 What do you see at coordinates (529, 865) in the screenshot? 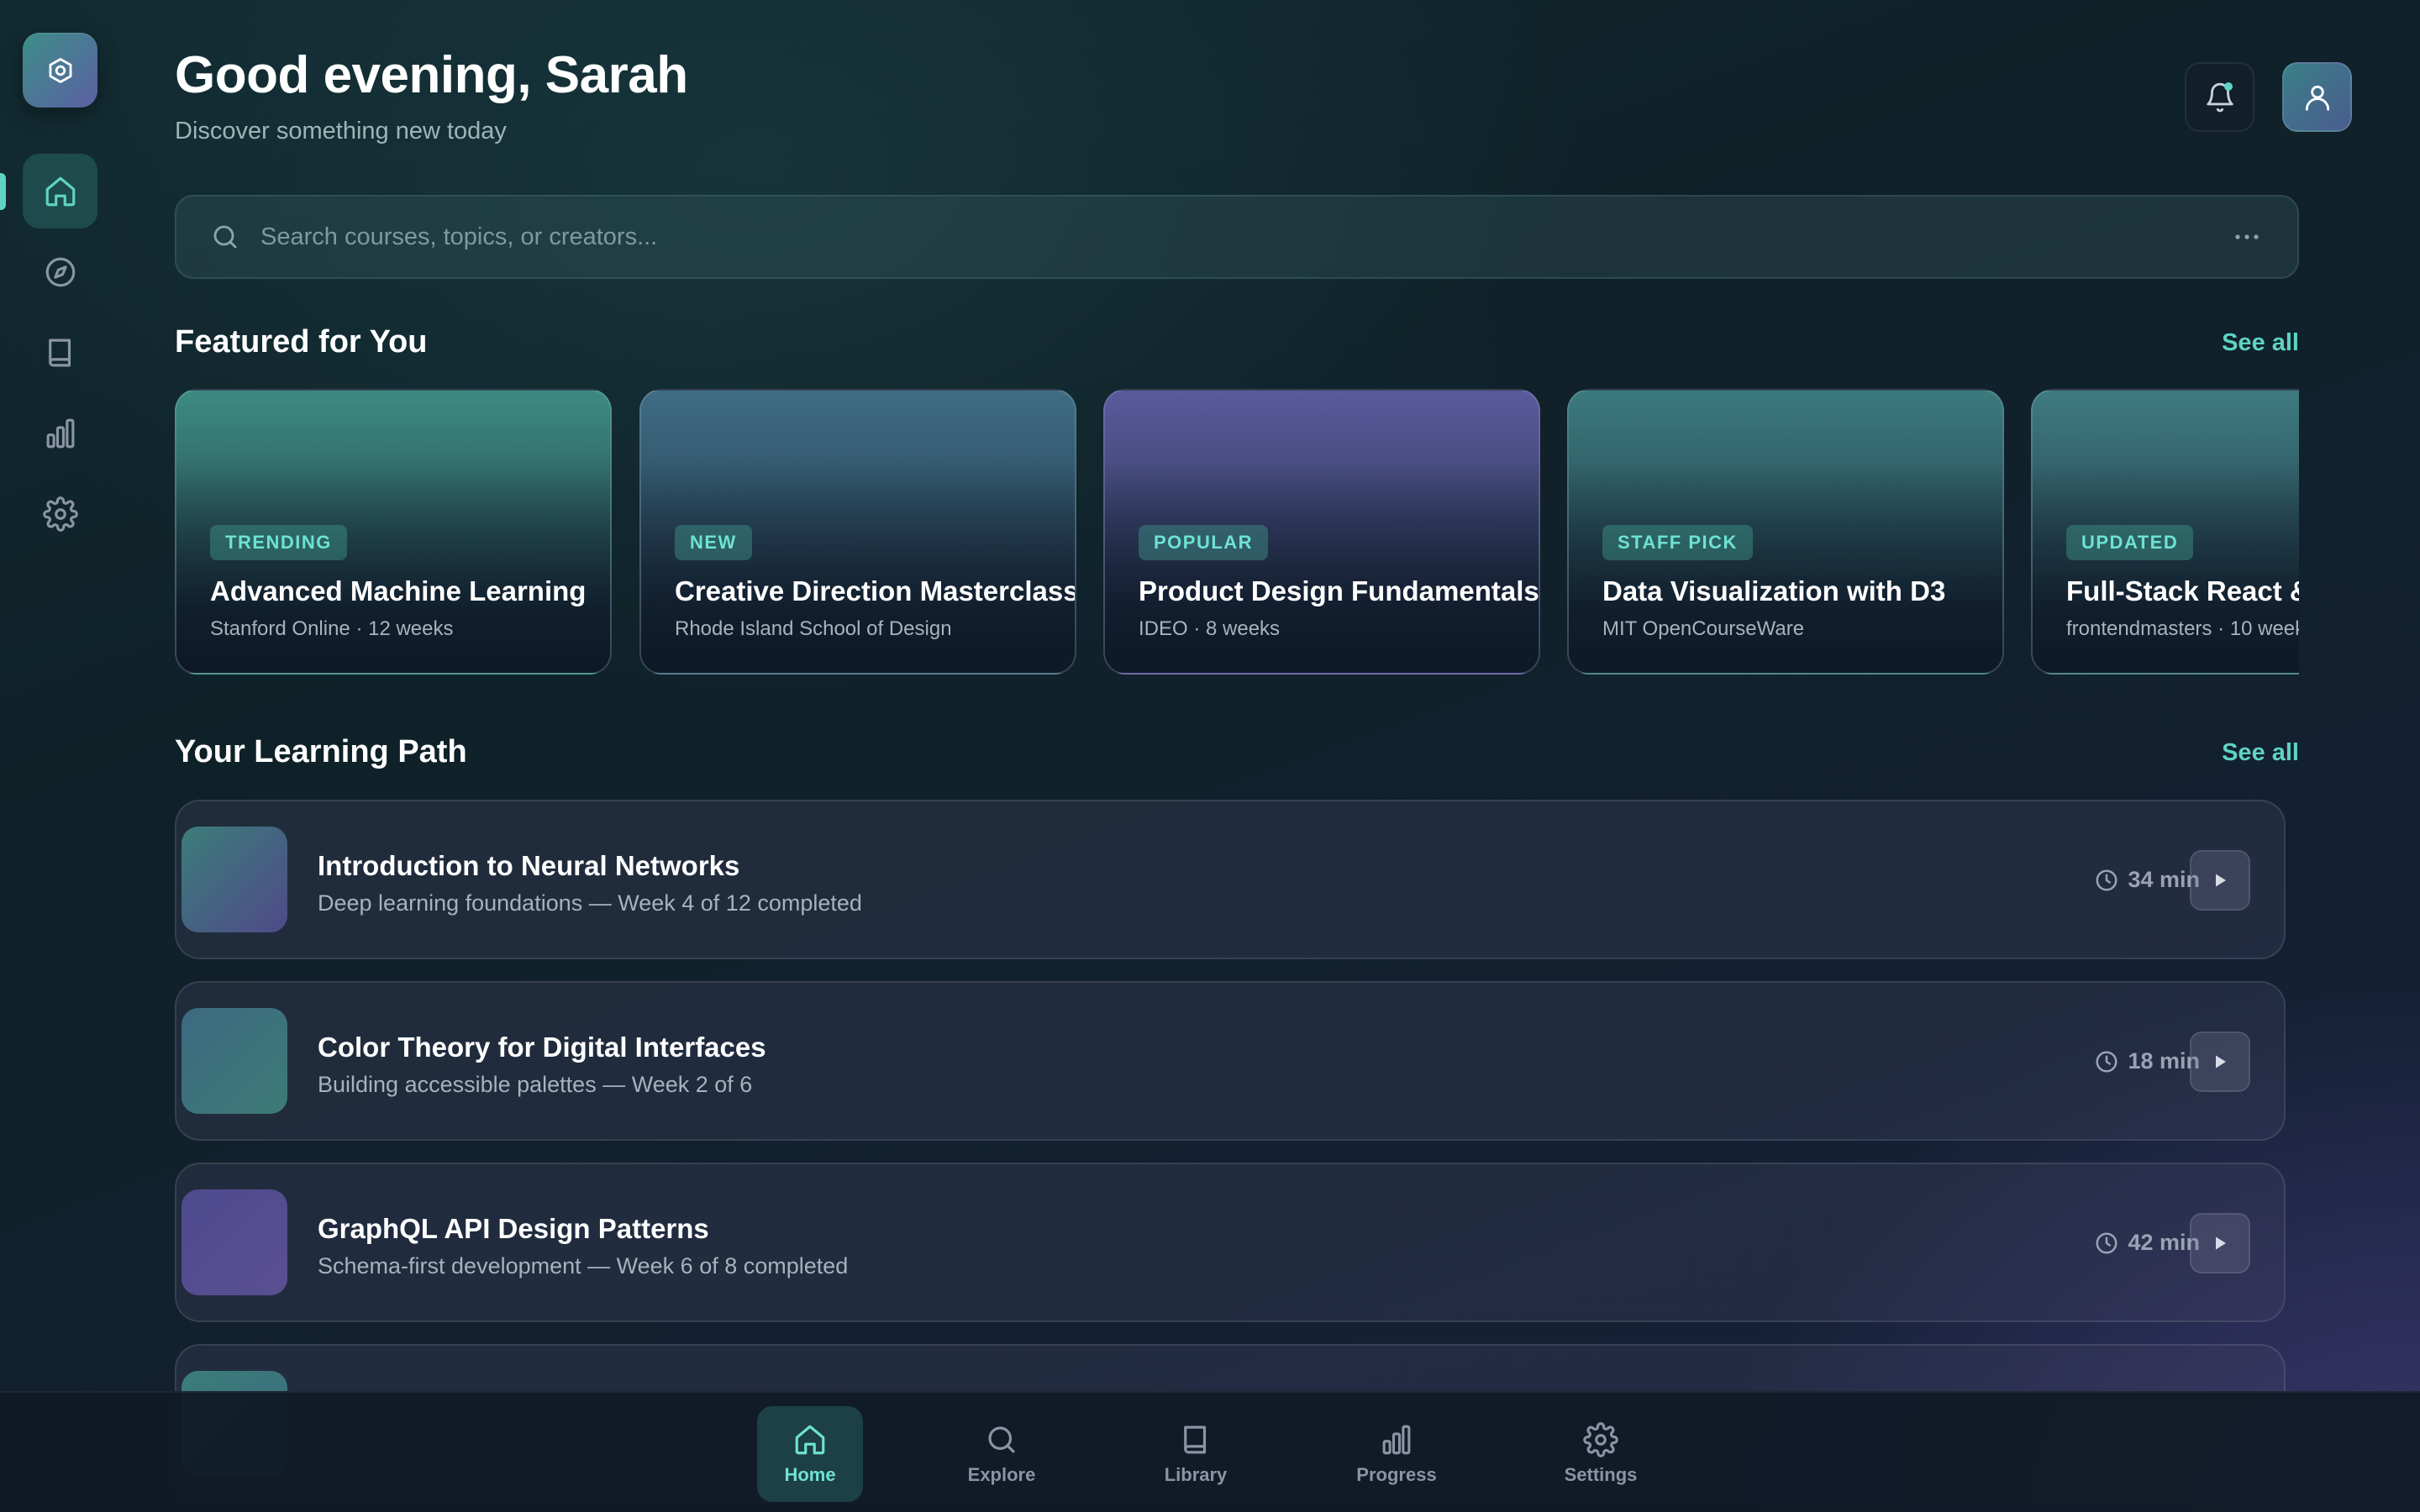
I see `course-title: Introduction to Neural Networks` at bounding box center [529, 865].